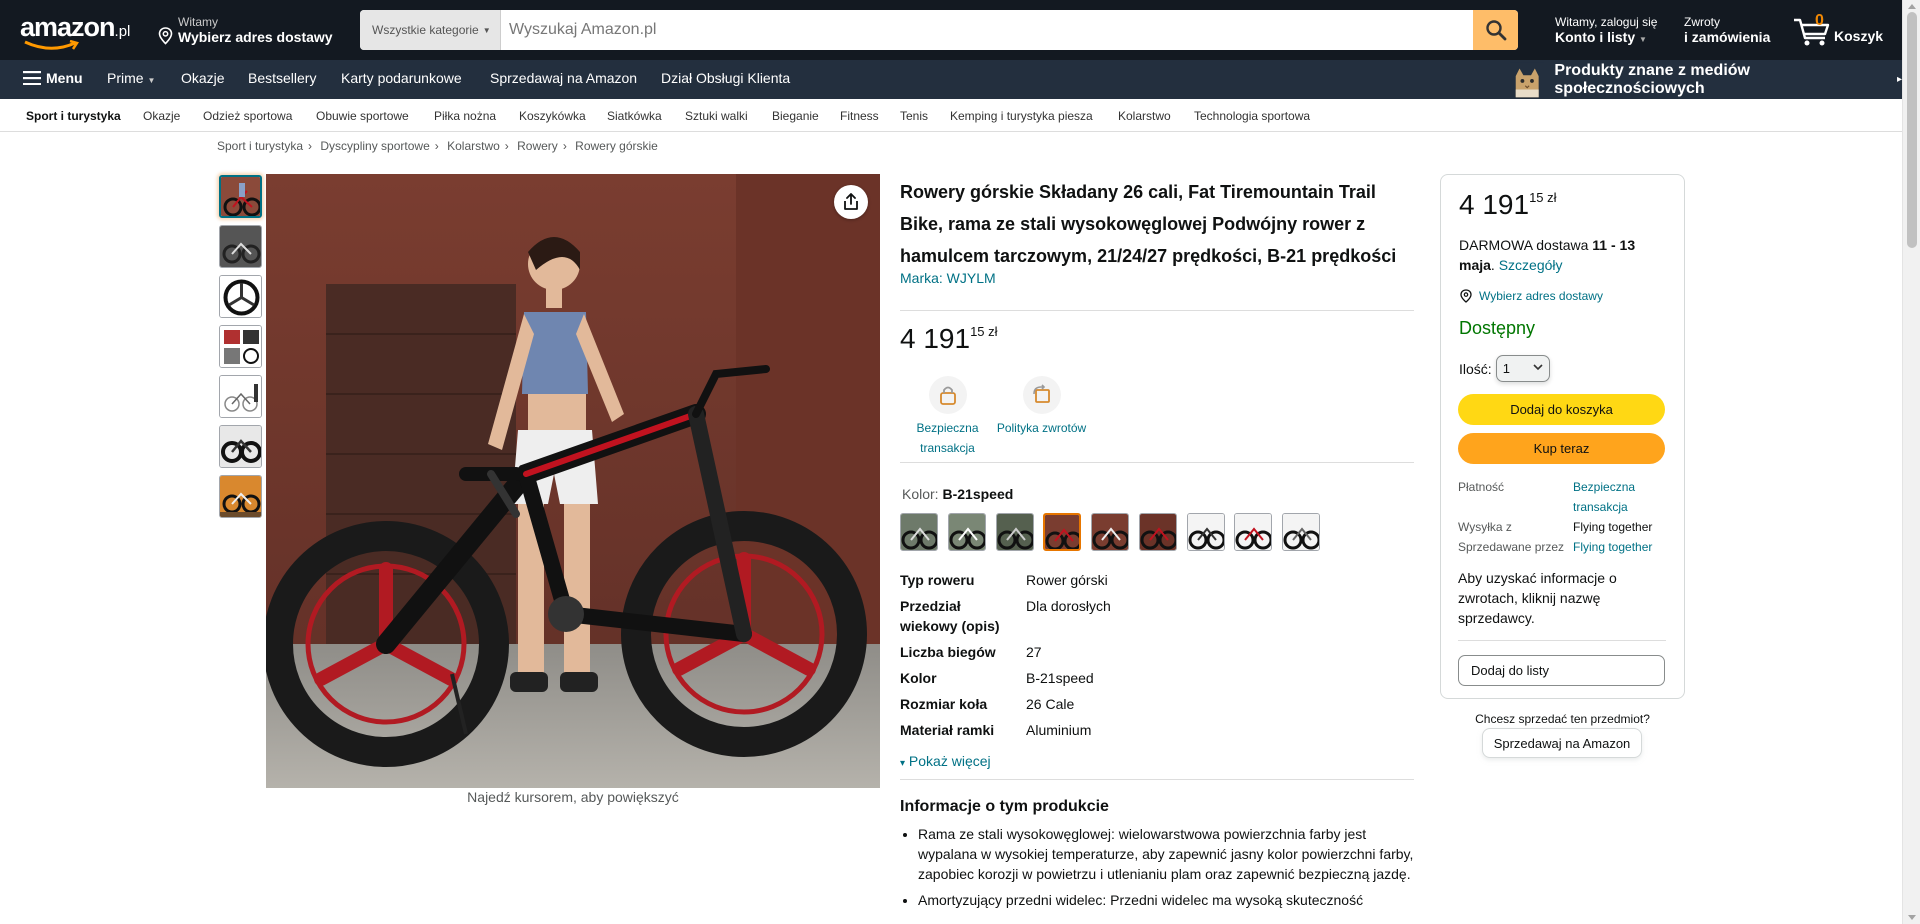 The width and height of the screenshot is (1920, 924). I want to click on orders-label: i zamówienia, so click(1727, 37).